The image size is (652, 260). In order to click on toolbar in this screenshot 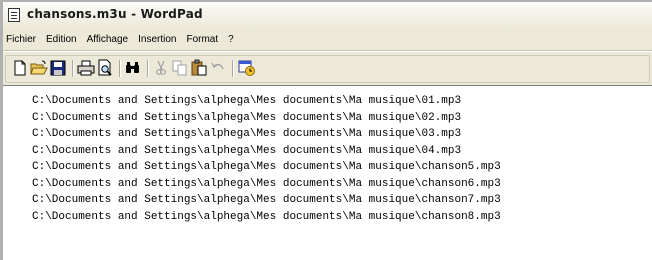, I will do `click(327, 68)`.